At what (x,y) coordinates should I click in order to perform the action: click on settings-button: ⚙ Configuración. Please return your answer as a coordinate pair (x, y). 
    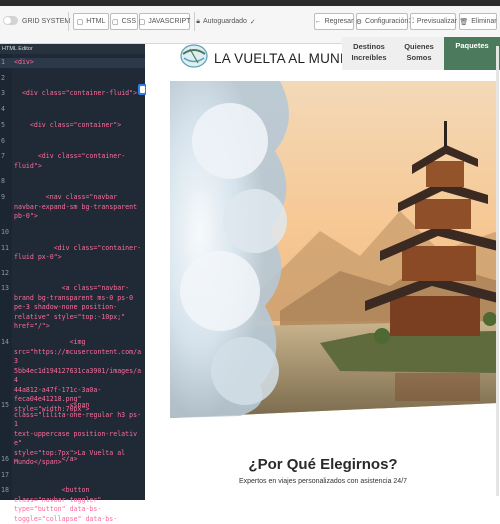
    Looking at the image, I should click on (382, 21).